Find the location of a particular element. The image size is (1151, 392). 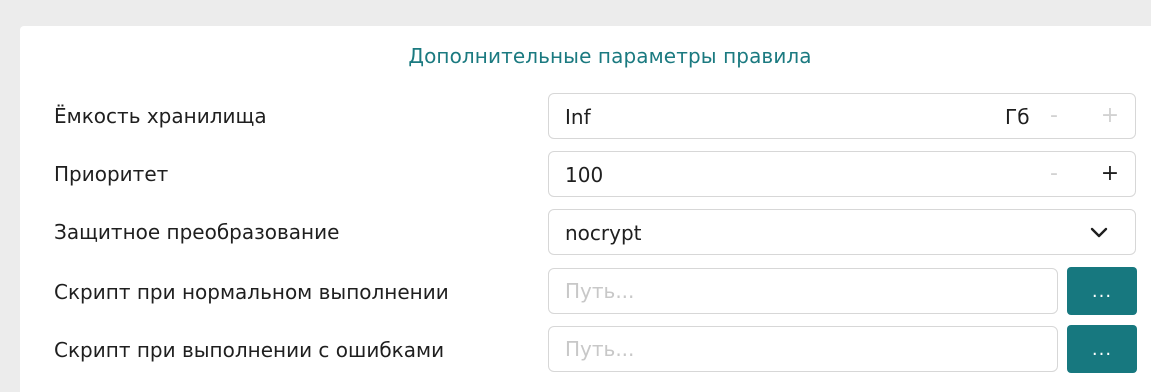

capacity-increment-button: + is located at coordinates (1110, 116).